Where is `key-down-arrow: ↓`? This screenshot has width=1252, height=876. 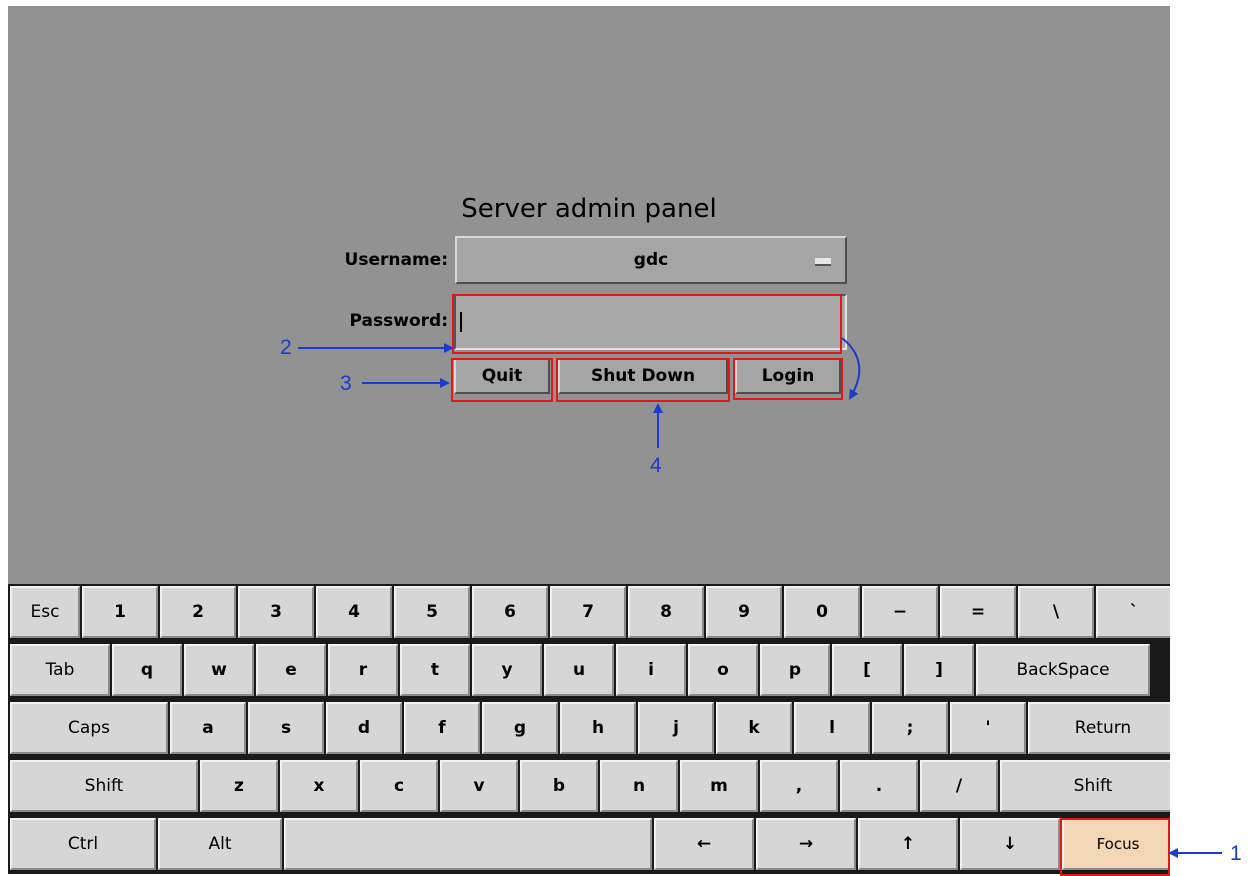
key-down-arrow: ↓ is located at coordinates (1010, 844).